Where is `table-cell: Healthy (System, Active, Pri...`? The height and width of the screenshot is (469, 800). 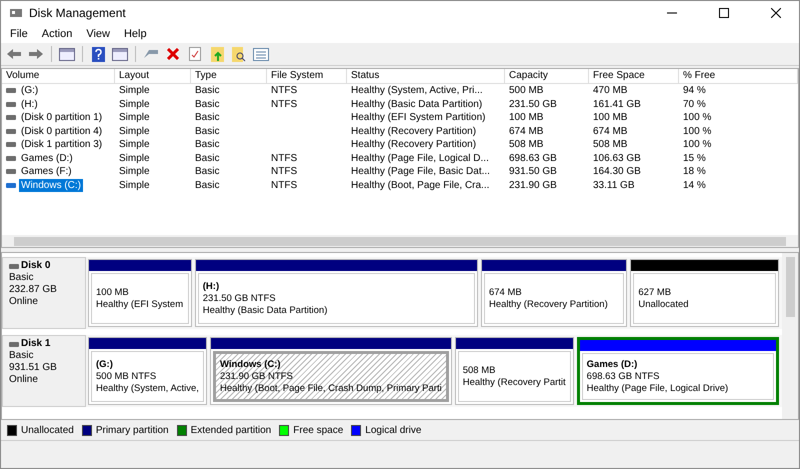
table-cell: Healthy (System, Active, Pri... is located at coordinates (417, 90).